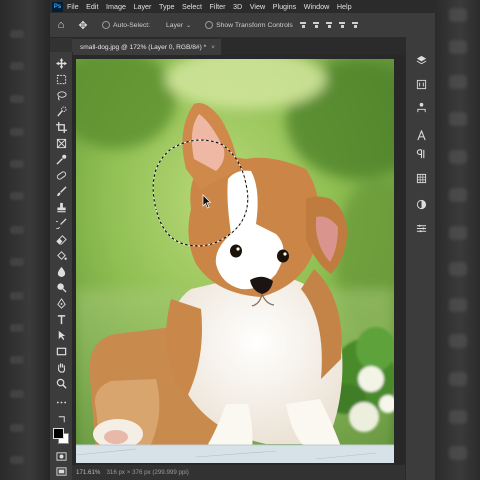 Image resolution: width=480 pixels, height=480 pixels. Describe the element at coordinates (147, 472) in the screenshot. I see `document-info: 316 px × 376 px (299.999 ppi)` at that location.